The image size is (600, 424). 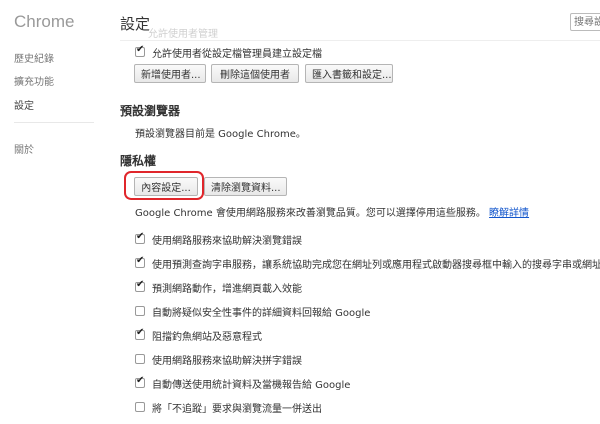 I want to click on option-checkbox-network-predict, so click(x=140, y=285).